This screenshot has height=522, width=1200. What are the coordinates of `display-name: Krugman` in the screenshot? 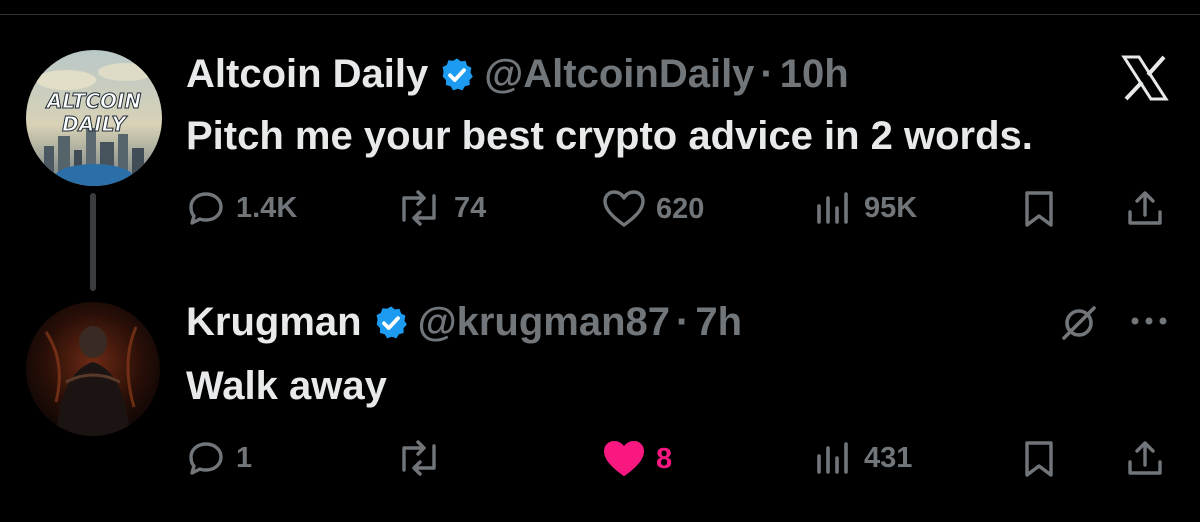 It's located at (274, 322).